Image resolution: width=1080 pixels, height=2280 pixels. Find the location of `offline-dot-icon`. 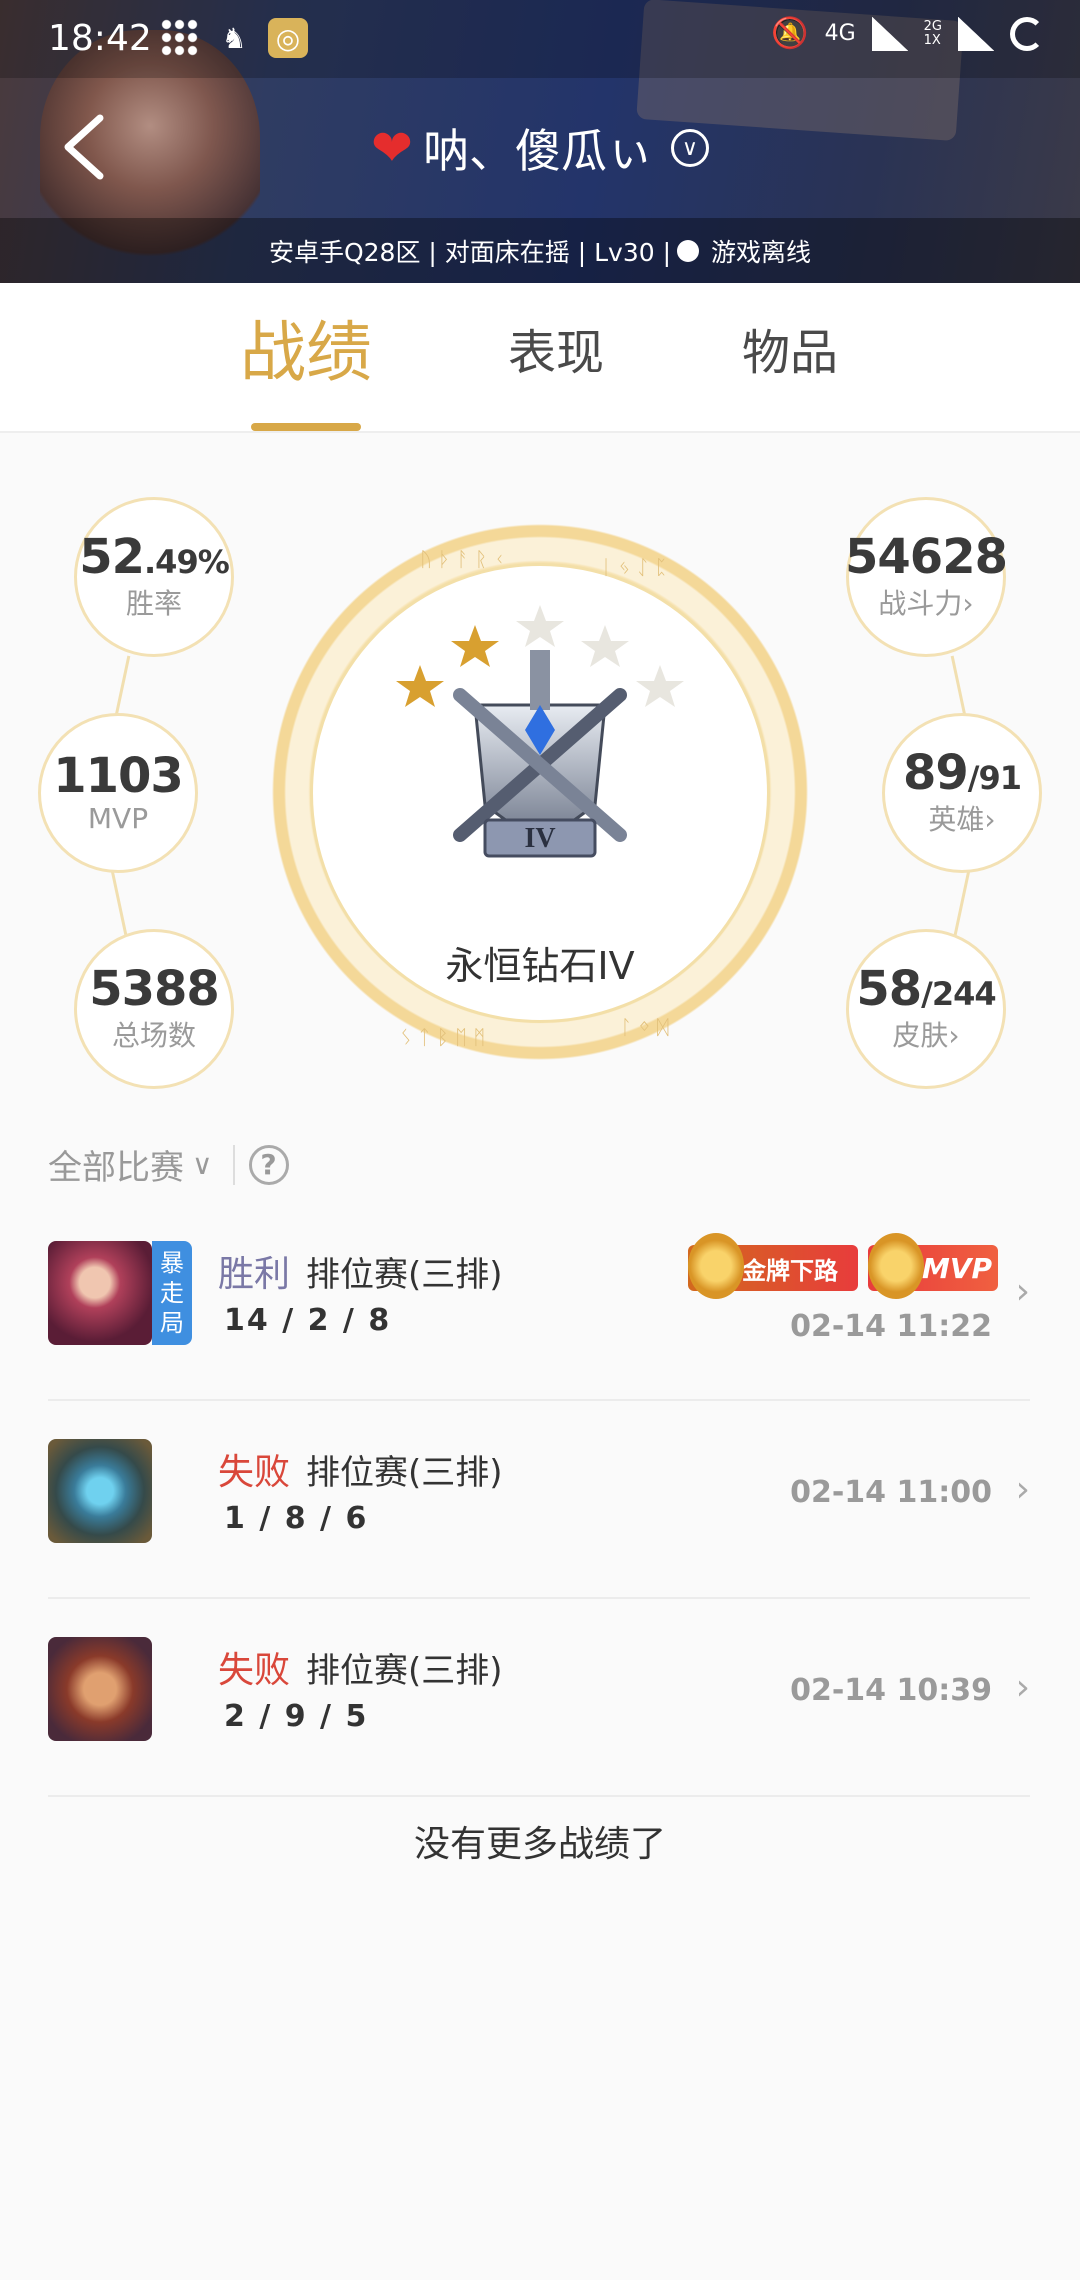

offline-dot-icon is located at coordinates (688, 250).